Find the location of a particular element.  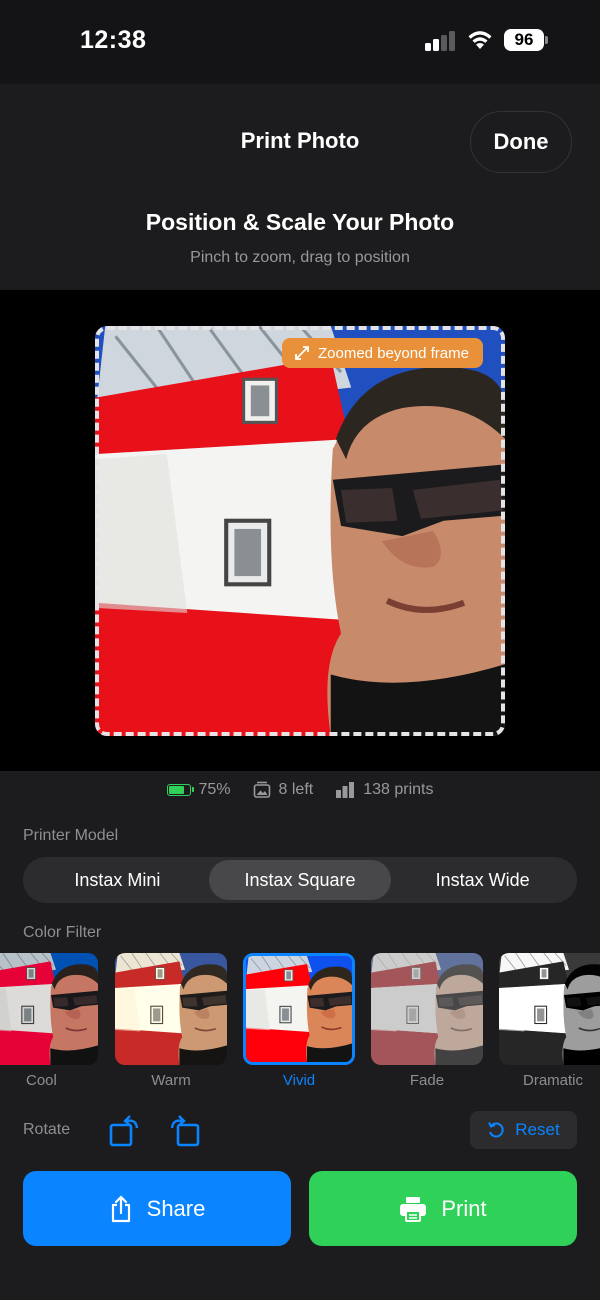

film-pack-icon is located at coordinates (261, 789).